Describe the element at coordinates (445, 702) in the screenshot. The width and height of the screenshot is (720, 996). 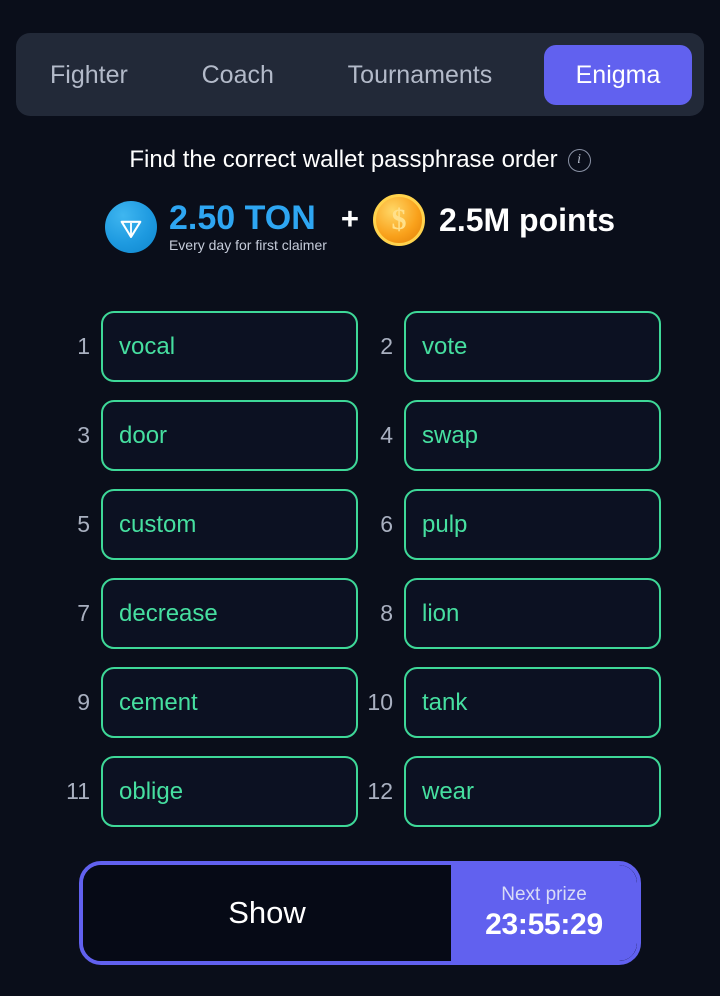
I see `slot-word: tank` at that location.